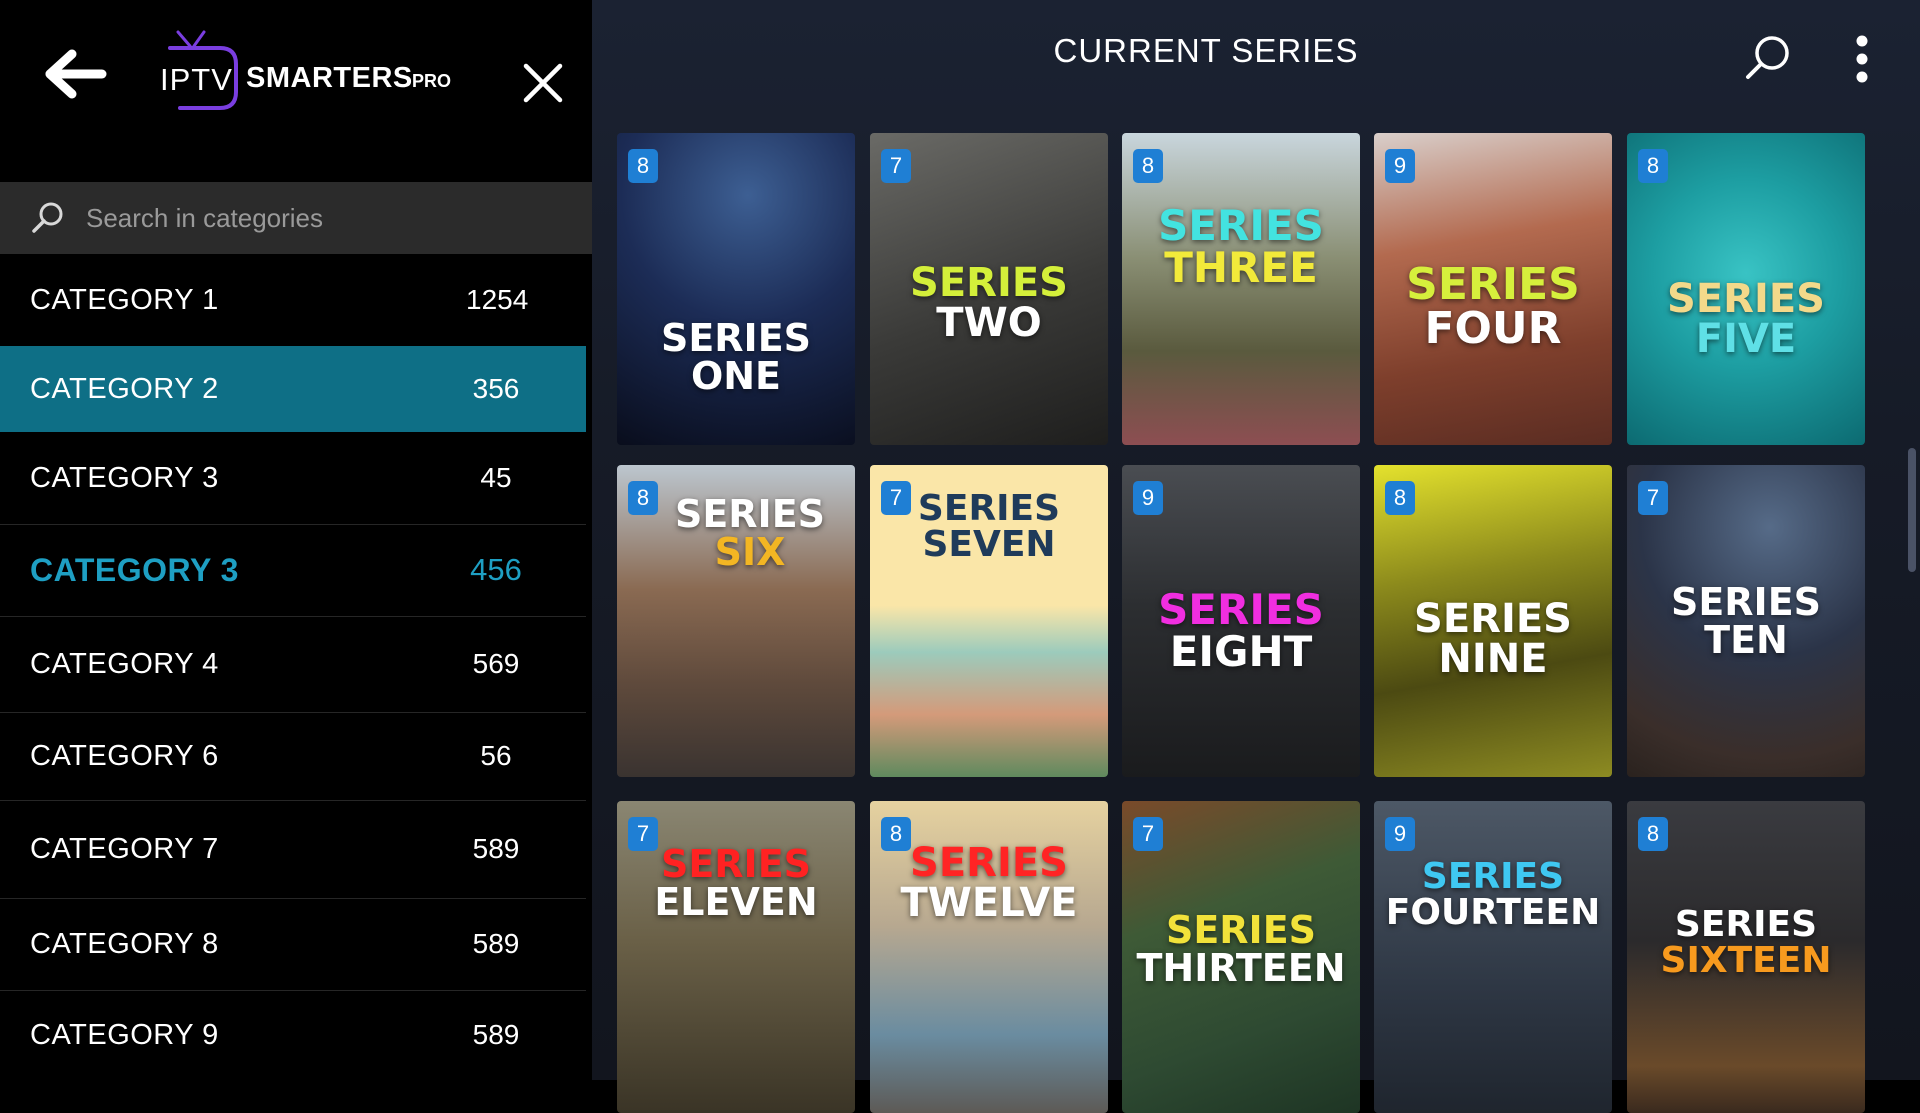 This screenshot has width=1920, height=1113. I want to click on category-label: CATEGORY 4, so click(124, 663).